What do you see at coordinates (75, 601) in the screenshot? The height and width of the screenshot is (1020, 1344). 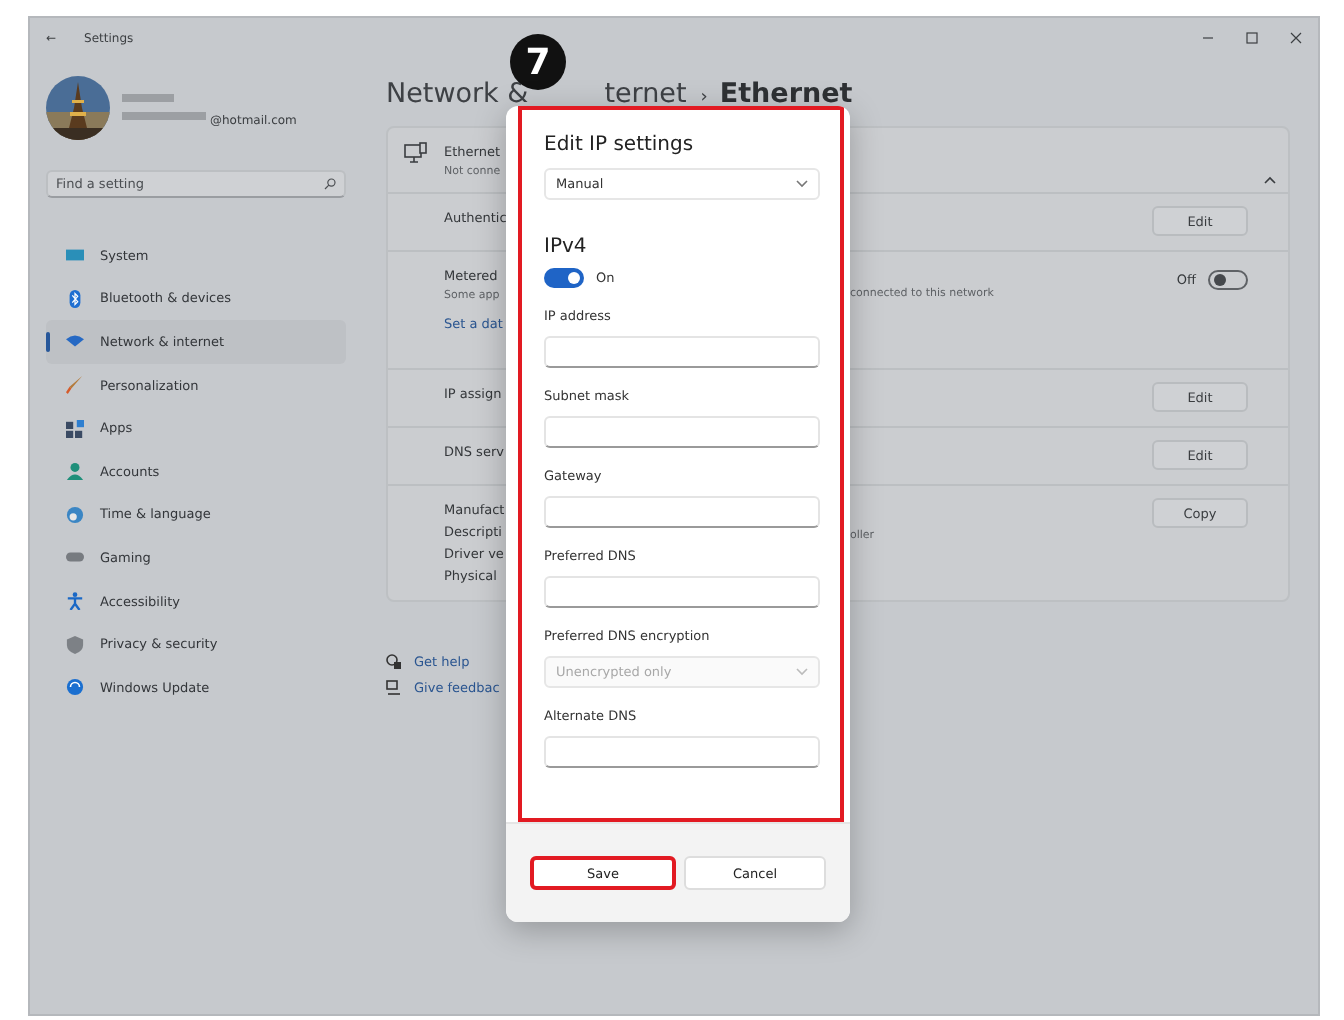 I see `accessibility-icon` at bounding box center [75, 601].